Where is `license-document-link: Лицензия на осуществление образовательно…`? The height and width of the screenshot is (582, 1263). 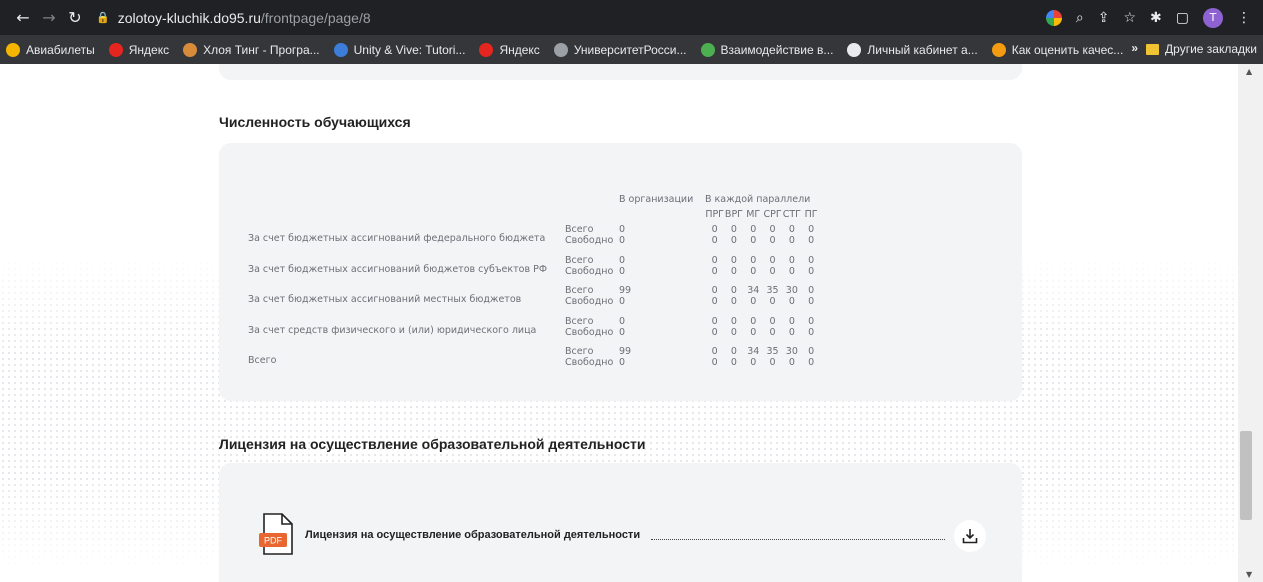 license-document-link: Лицензия на осуществление образовательно… is located at coordinates (472, 535).